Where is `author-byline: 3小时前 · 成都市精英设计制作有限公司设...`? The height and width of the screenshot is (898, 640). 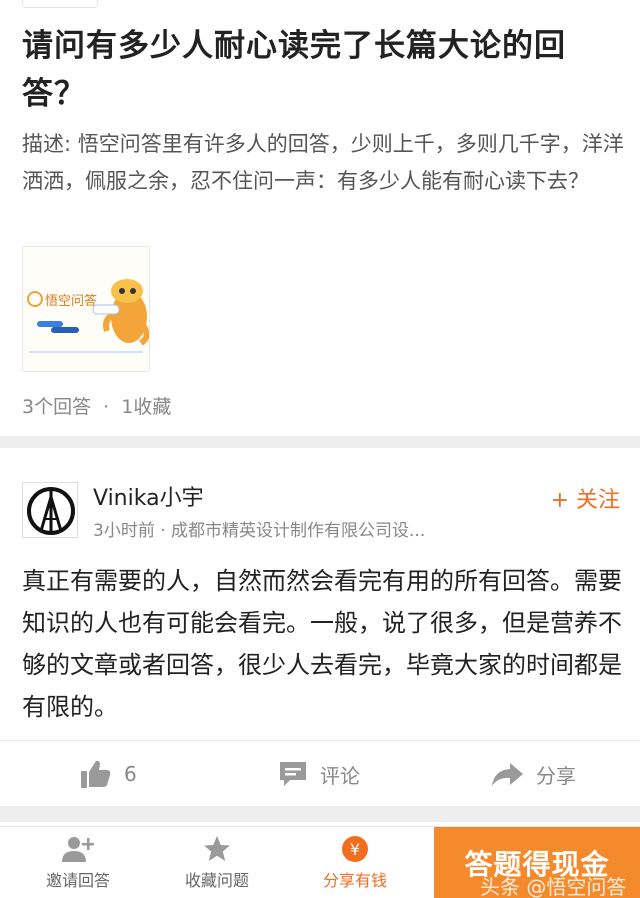 author-byline: 3小时前 · 成都市精英设计制作有限公司设... is located at coordinates (259, 531).